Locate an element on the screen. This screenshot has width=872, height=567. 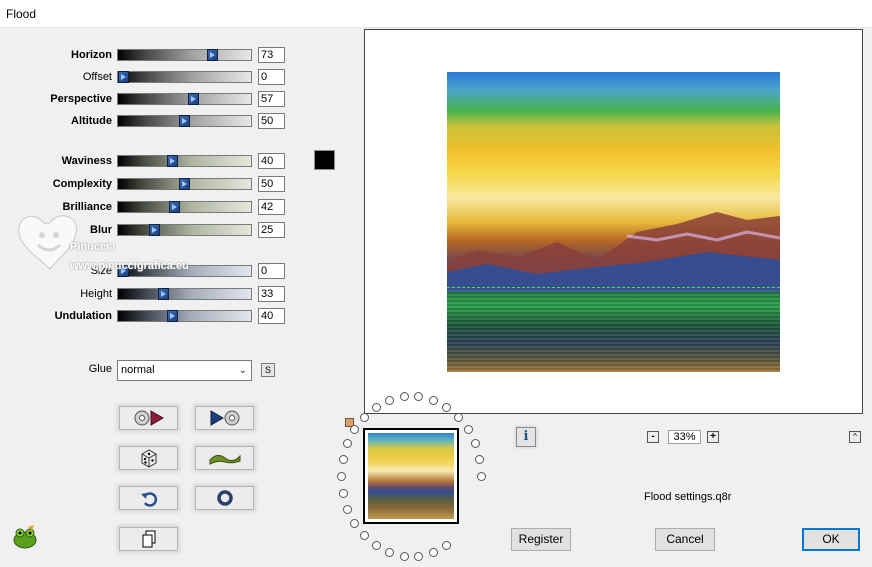
glue-select: normal ⌄ is located at coordinates (184, 370).